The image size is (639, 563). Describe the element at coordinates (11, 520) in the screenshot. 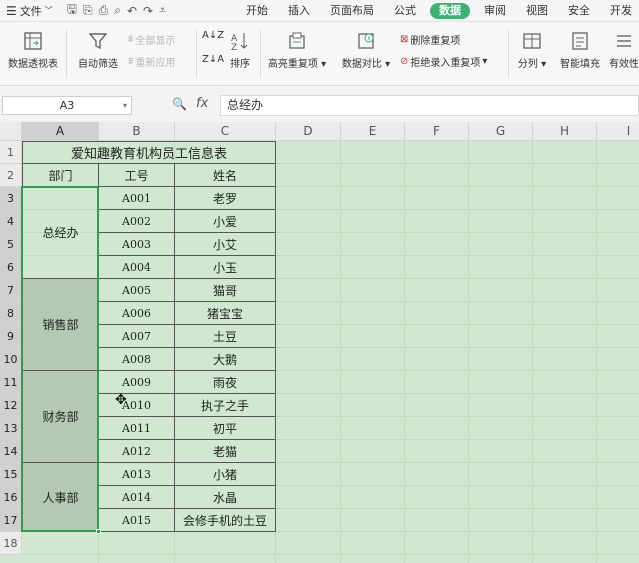

I see `row-header-17: 17` at that location.